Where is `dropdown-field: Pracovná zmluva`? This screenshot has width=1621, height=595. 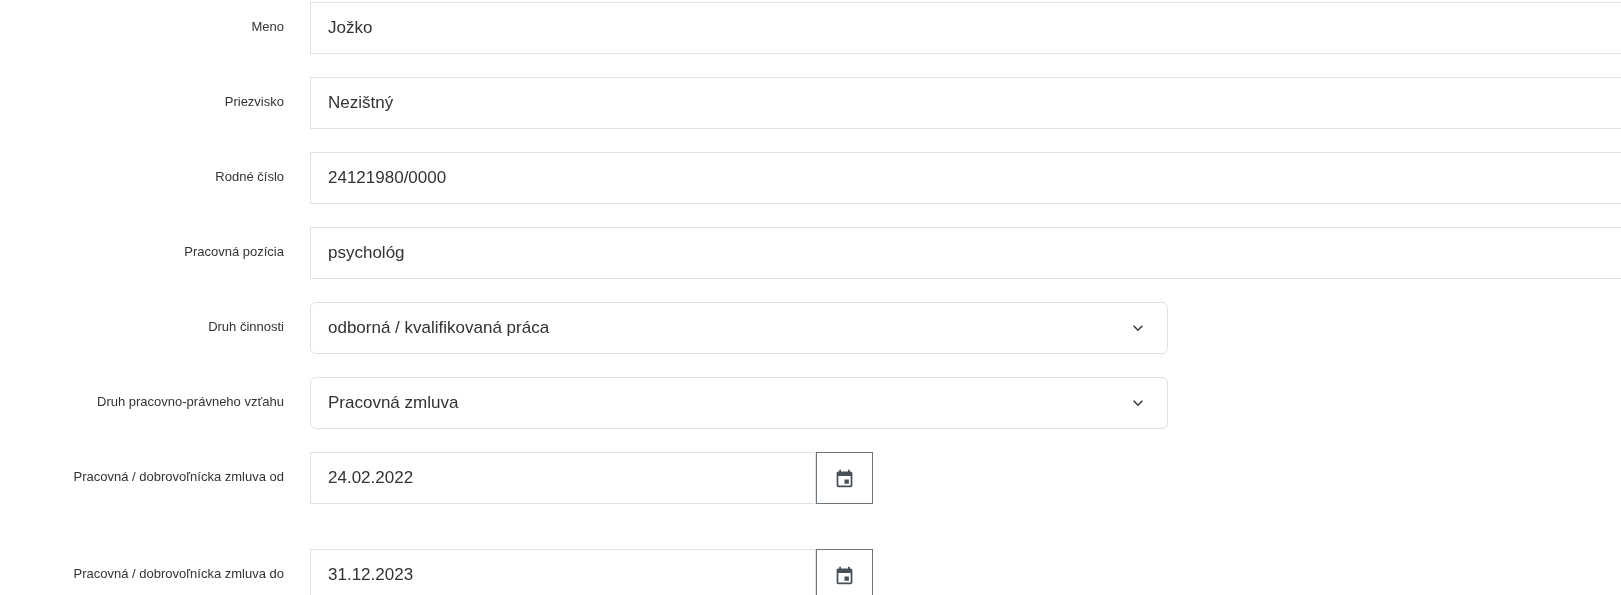
dropdown-field: Pracovná zmluva is located at coordinates (739, 403).